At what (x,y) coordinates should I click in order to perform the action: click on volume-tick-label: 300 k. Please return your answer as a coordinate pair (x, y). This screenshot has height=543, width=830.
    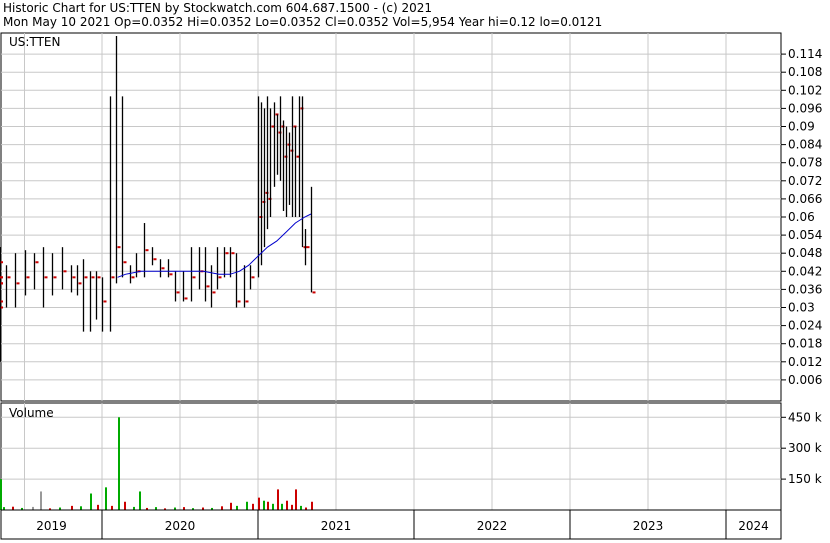
    Looking at the image, I should click on (805, 448).